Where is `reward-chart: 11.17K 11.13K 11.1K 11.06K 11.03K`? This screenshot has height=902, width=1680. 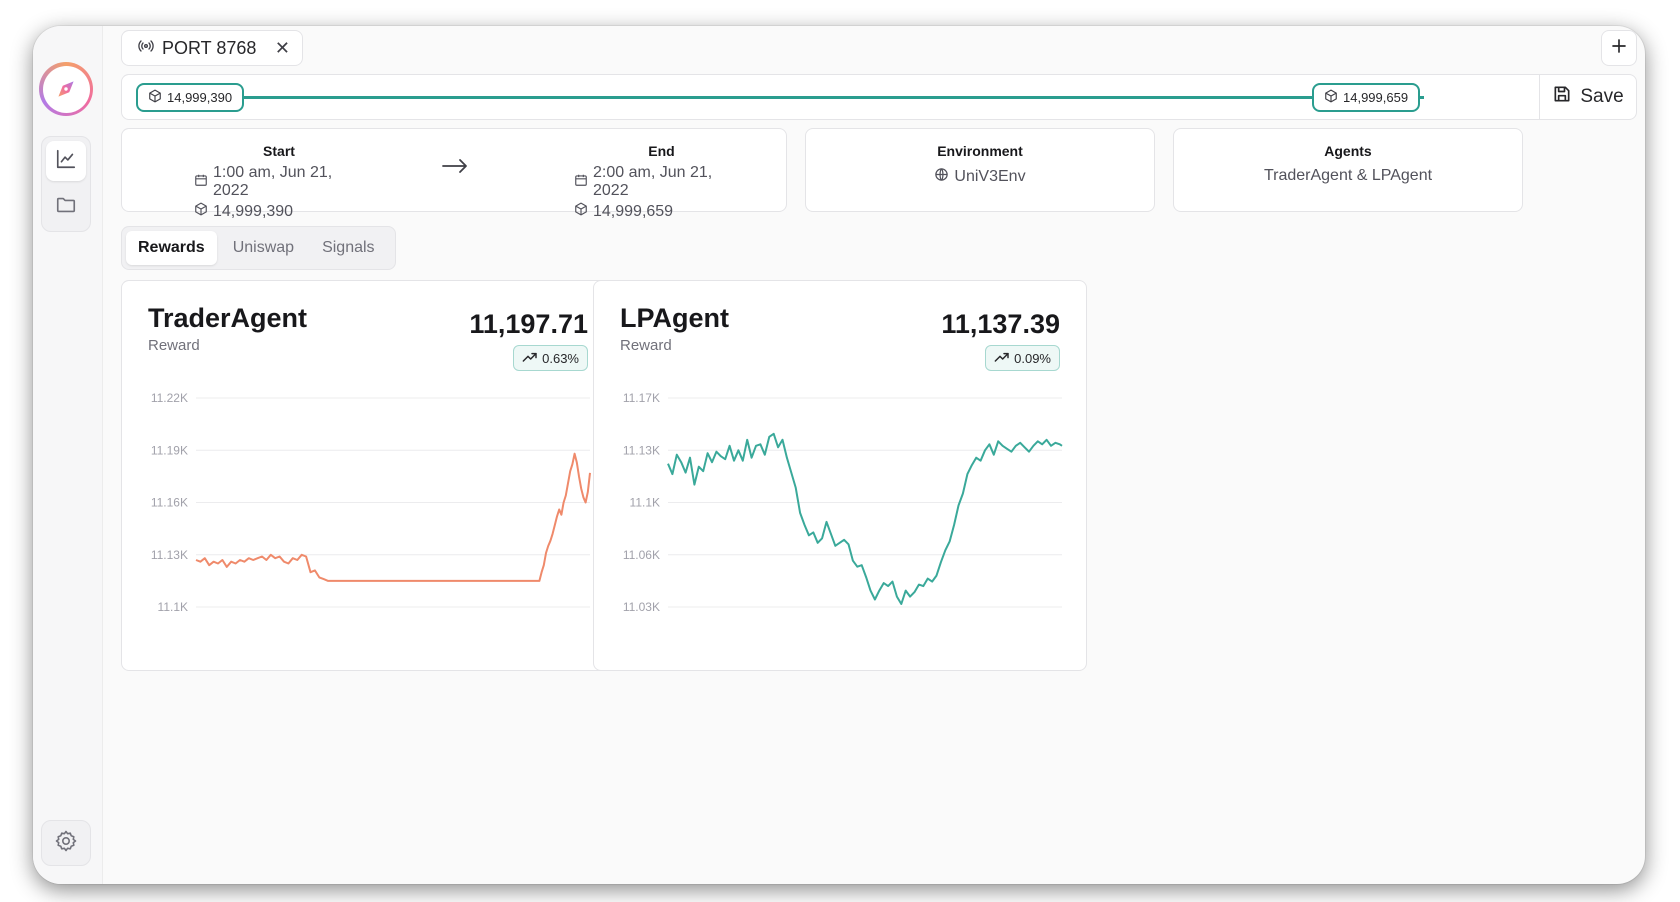 reward-chart: 11.17K 11.13K 11.1K 11.06K 11.03K is located at coordinates (843, 502).